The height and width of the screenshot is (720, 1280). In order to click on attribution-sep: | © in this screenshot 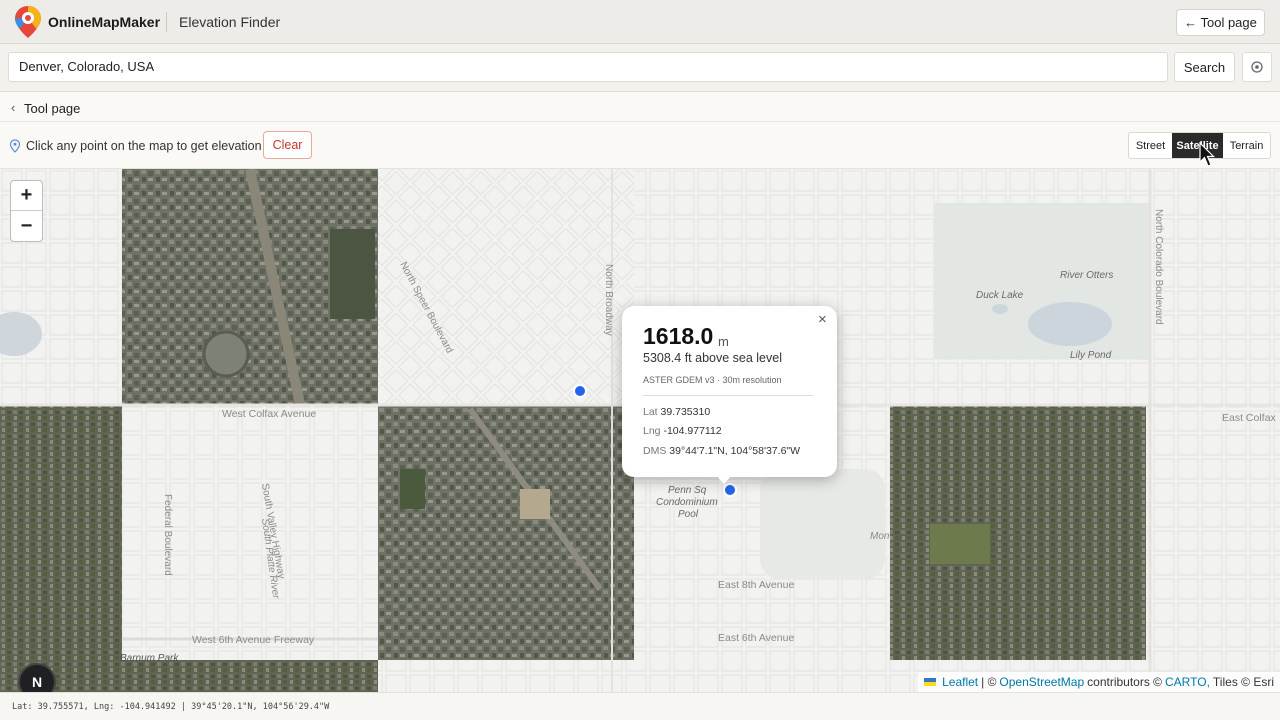, I will do `click(989, 682)`.